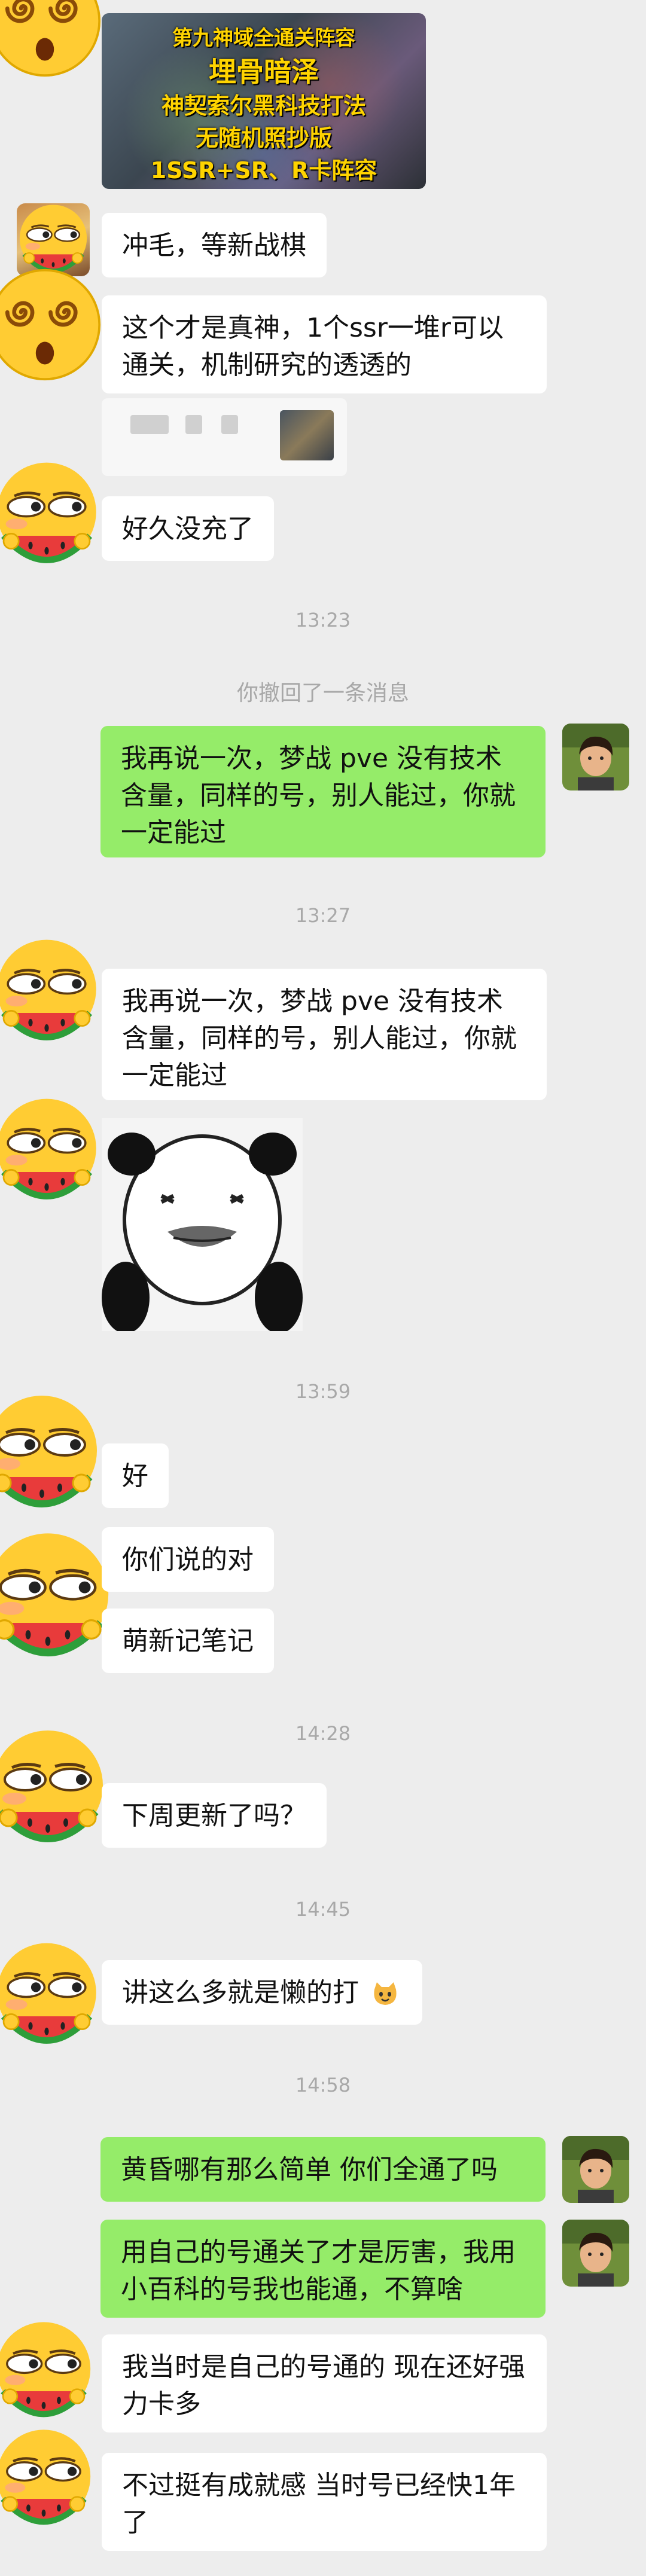 This screenshot has width=646, height=2576. What do you see at coordinates (263, 170) in the screenshot?
I see `video-thumb-title-line-5: 1SSR+SR、R卡阵容` at bounding box center [263, 170].